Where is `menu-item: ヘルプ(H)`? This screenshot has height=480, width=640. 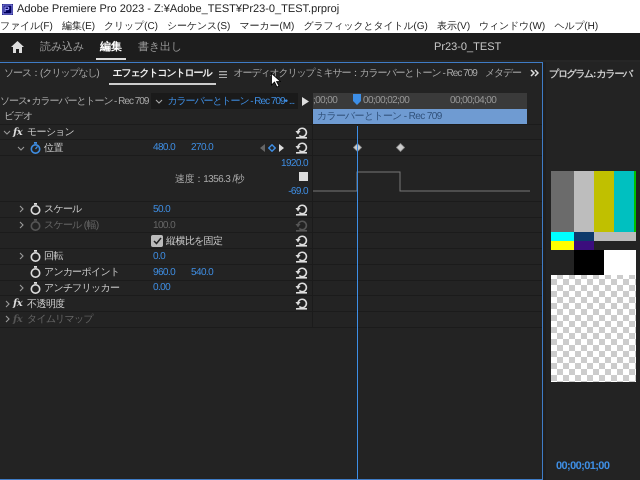 menu-item: ヘルプ(H) is located at coordinates (576, 25).